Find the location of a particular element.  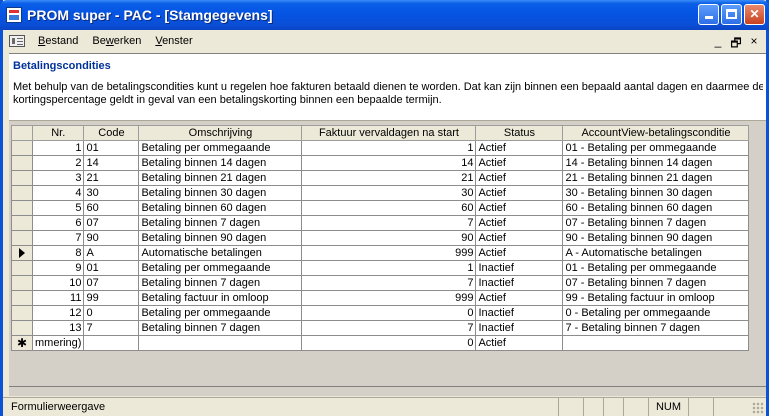

column-header-vervaldagen: Faktuur vervaldagen na start is located at coordinates (389, 133).